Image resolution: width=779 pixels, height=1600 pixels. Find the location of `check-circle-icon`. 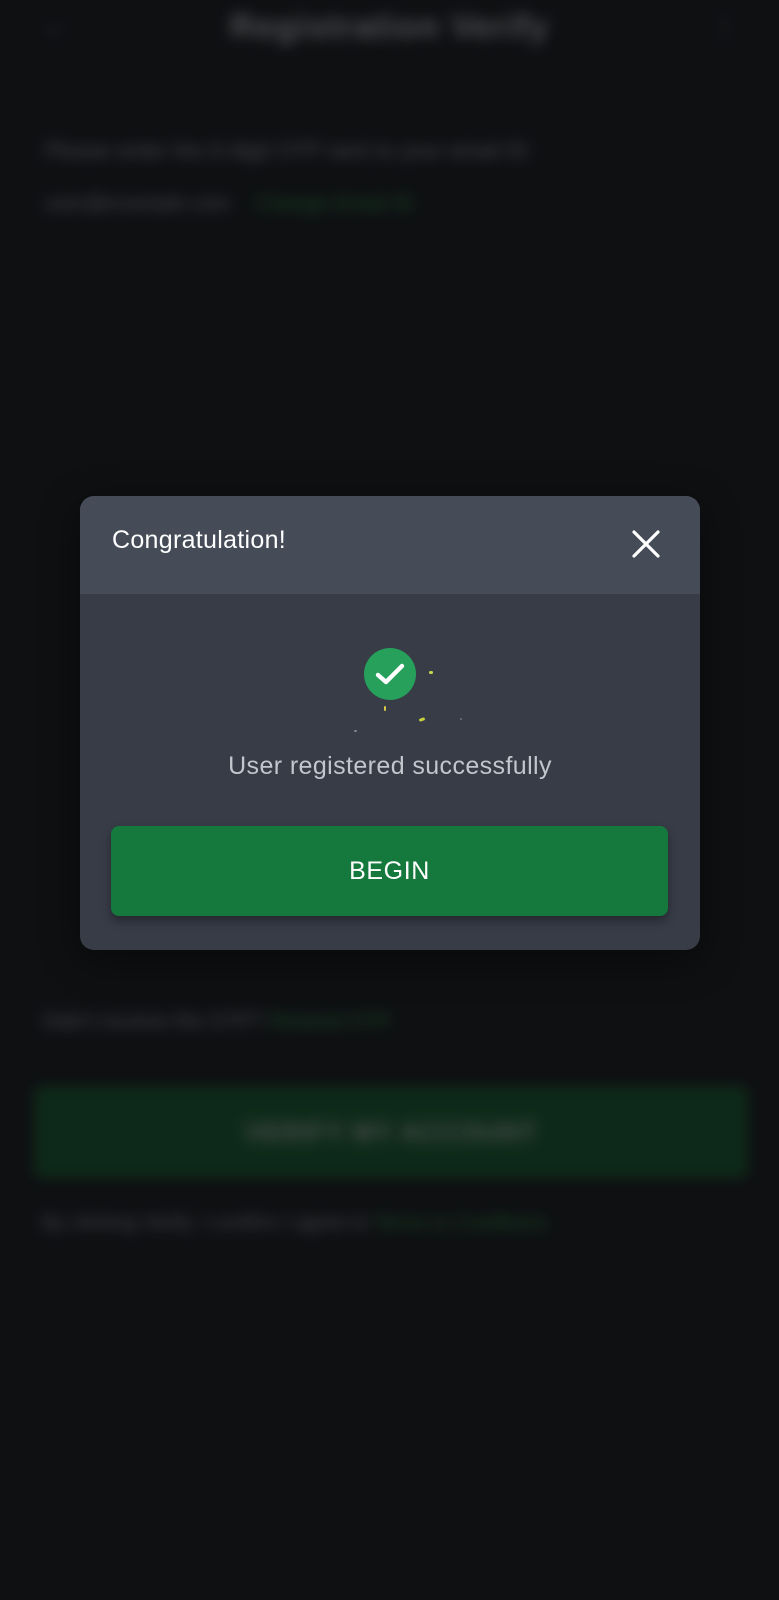

check-circle-icon is located at coordinates (390, 674).